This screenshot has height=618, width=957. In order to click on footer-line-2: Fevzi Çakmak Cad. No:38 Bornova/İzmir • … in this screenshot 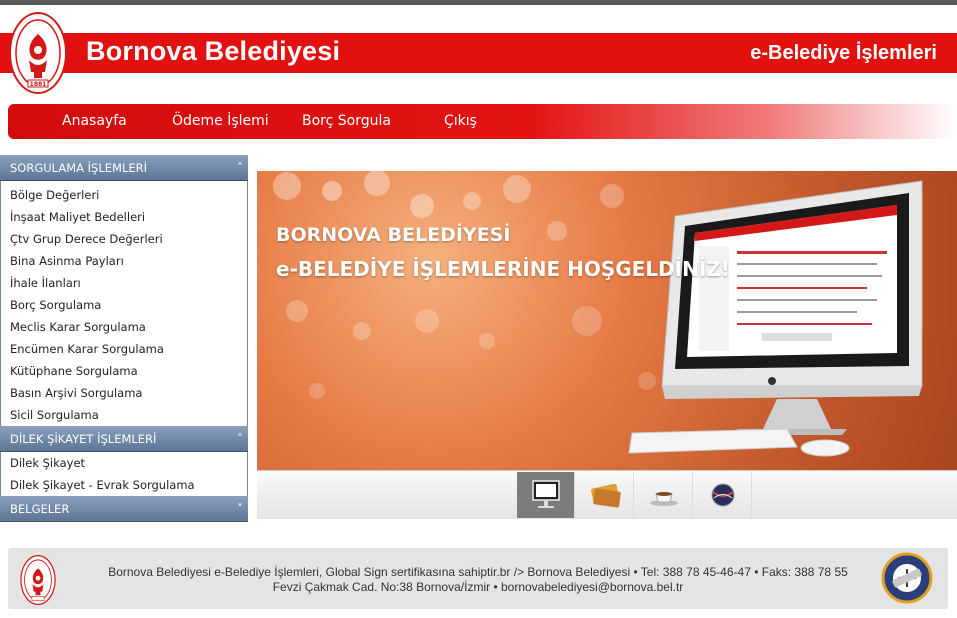, I will do `click(478, 587)`.